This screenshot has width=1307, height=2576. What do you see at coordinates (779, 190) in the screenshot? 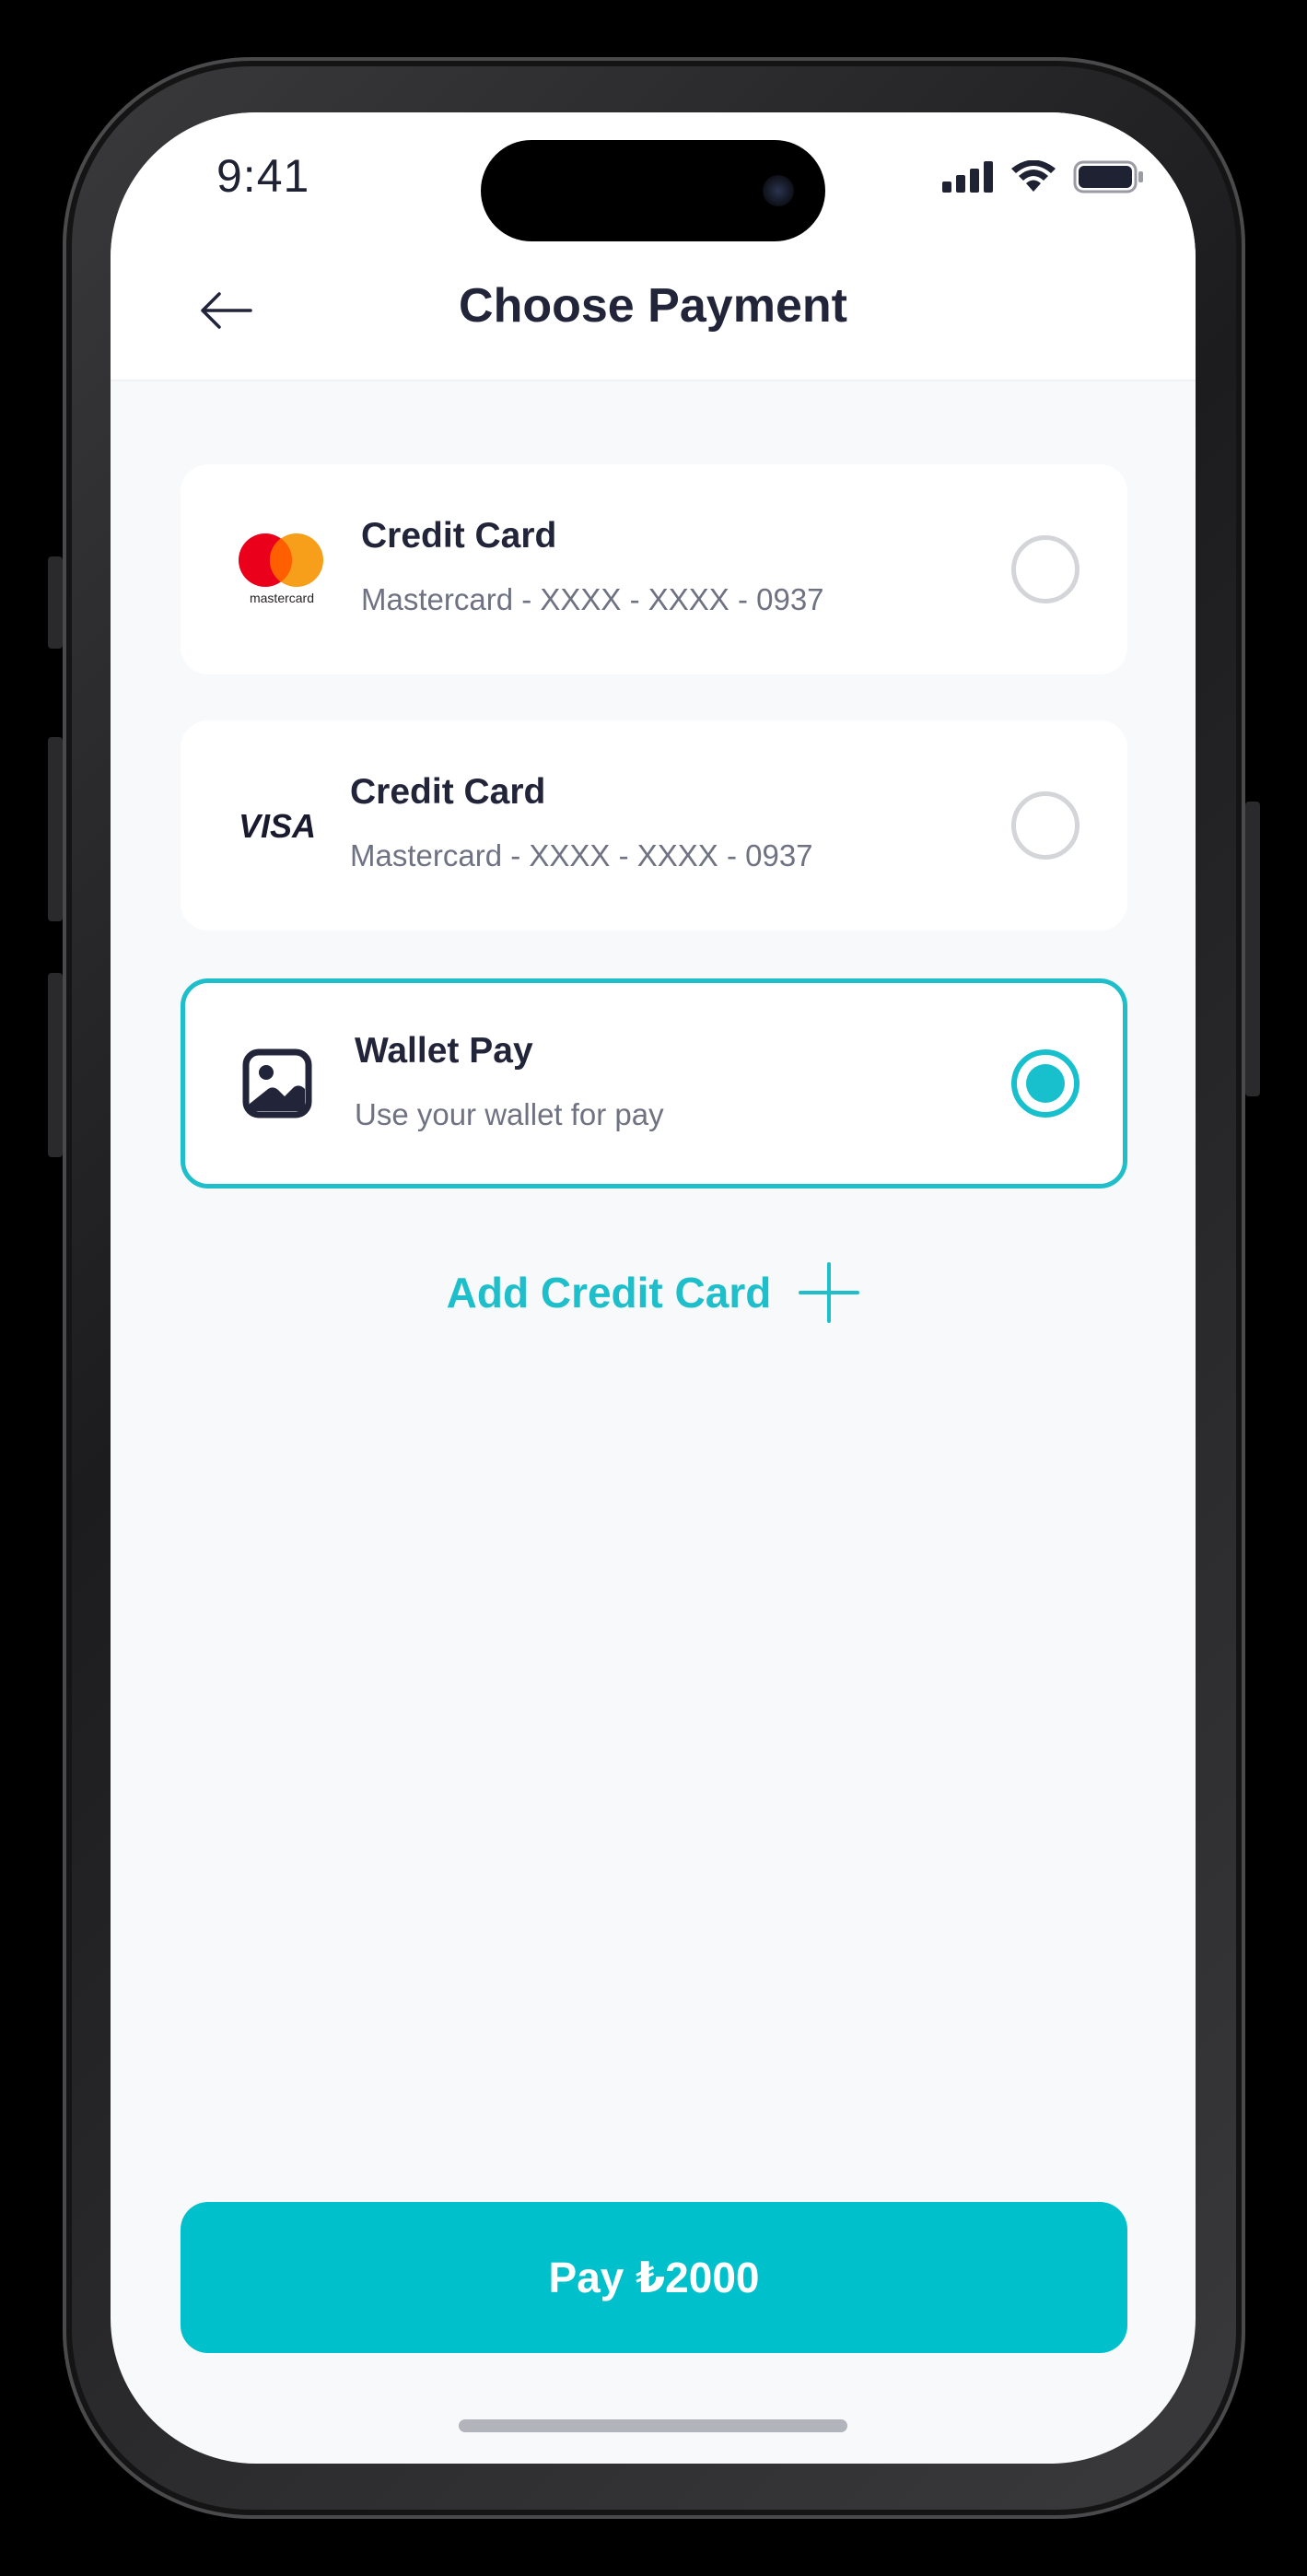
I see `camera-icon` at bounding box center [779, 190].